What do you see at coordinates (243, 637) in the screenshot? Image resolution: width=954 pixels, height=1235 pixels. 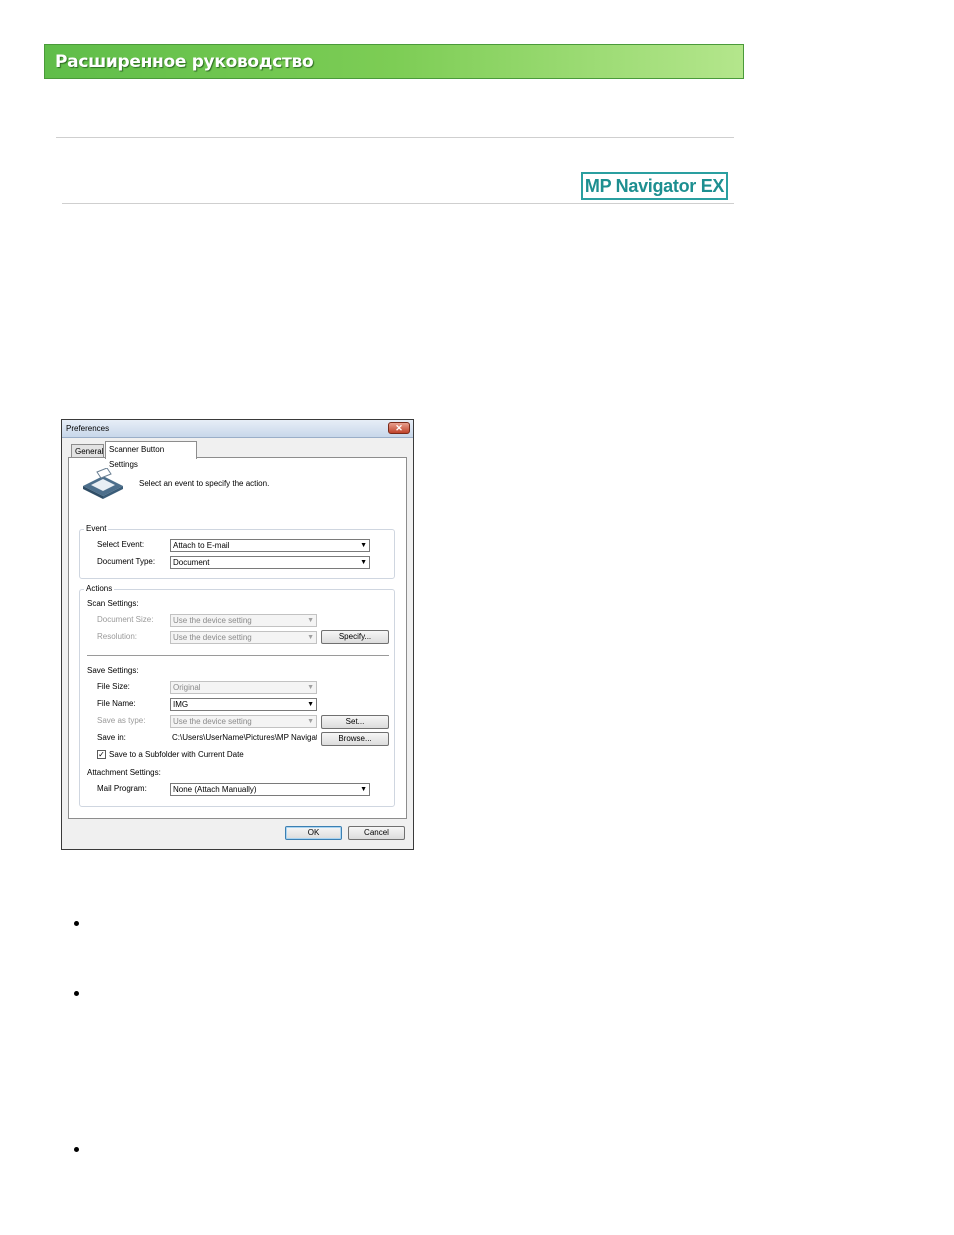 I see `resolution-dropdown: Use the device setting ▼` at bounding box center [243, 637].